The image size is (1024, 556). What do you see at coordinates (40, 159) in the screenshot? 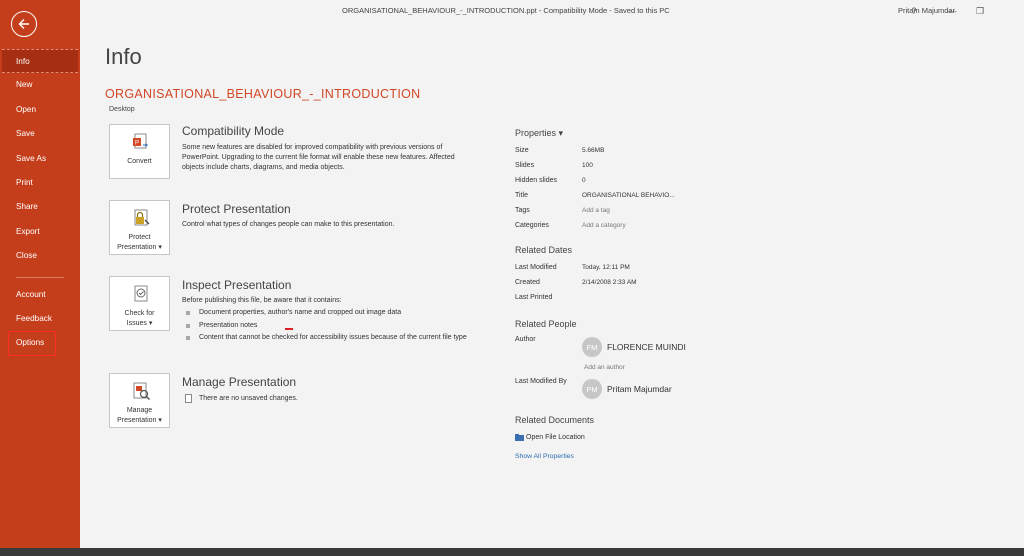
I see `nav-save-as: Save As` at bounding box center [40, 159].